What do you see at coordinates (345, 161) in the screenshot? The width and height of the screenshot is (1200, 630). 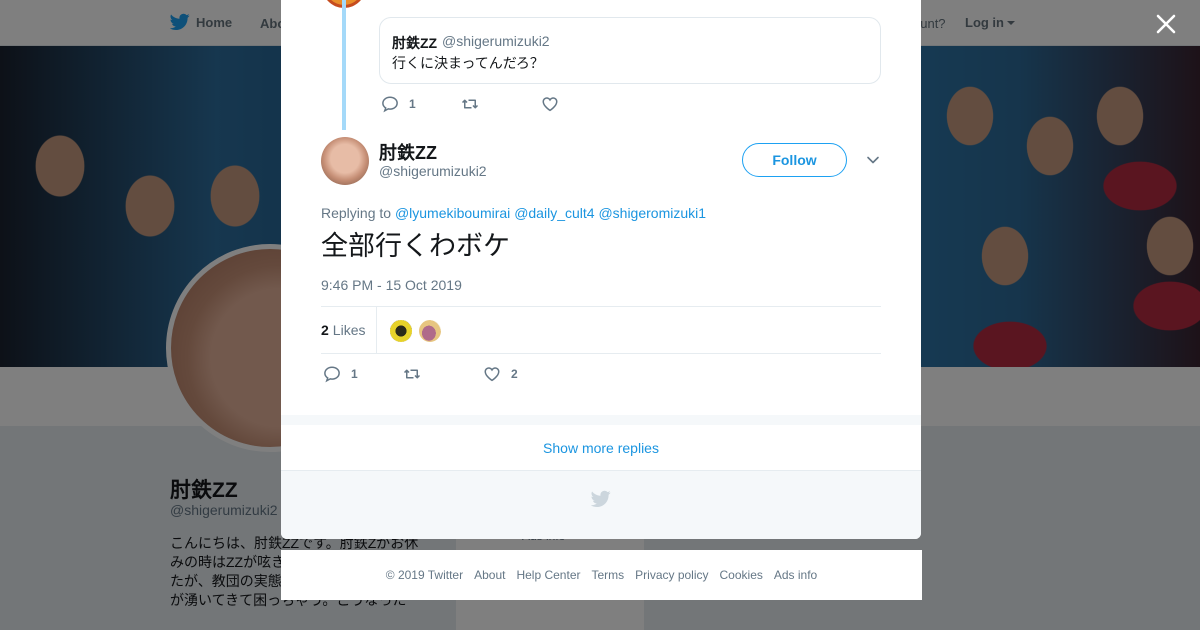 I see `tweet-author-avatar` at bounding box center [345, 161].